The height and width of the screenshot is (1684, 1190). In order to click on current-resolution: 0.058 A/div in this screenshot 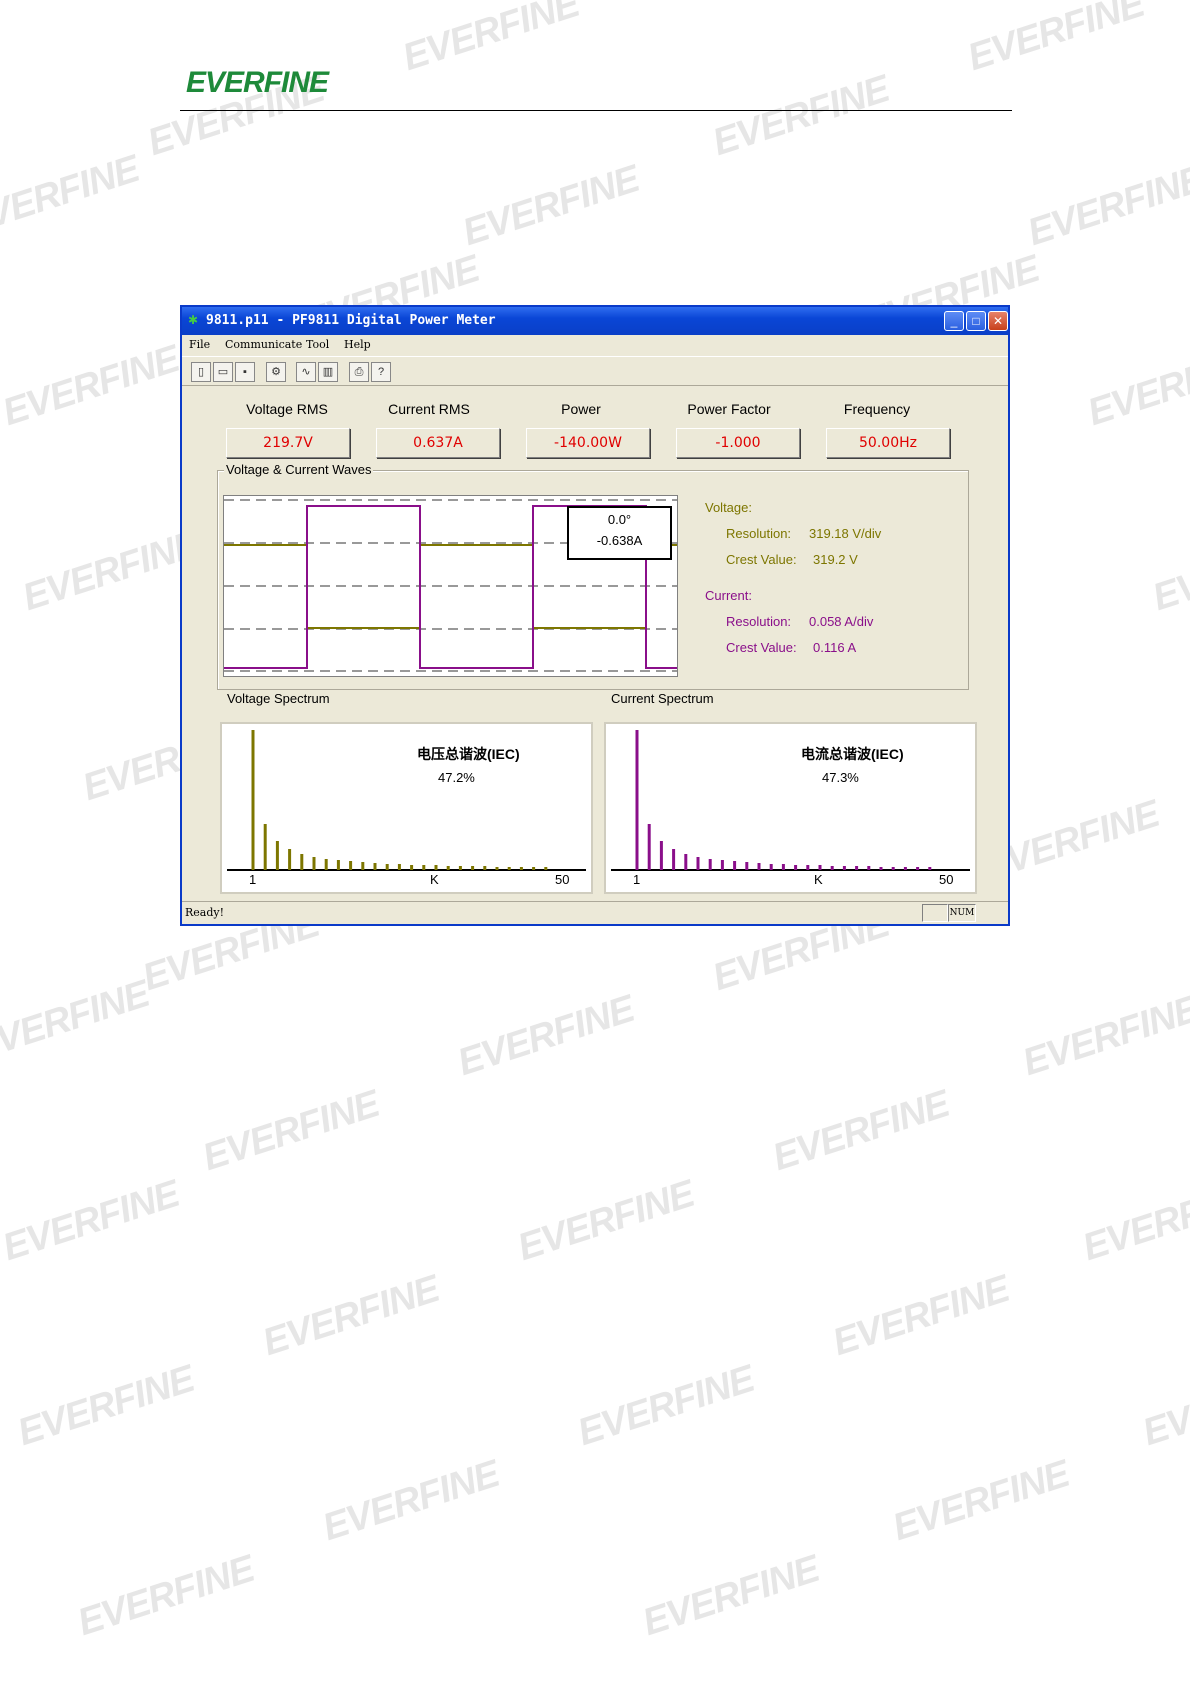, I will do `click(841, 621)`.